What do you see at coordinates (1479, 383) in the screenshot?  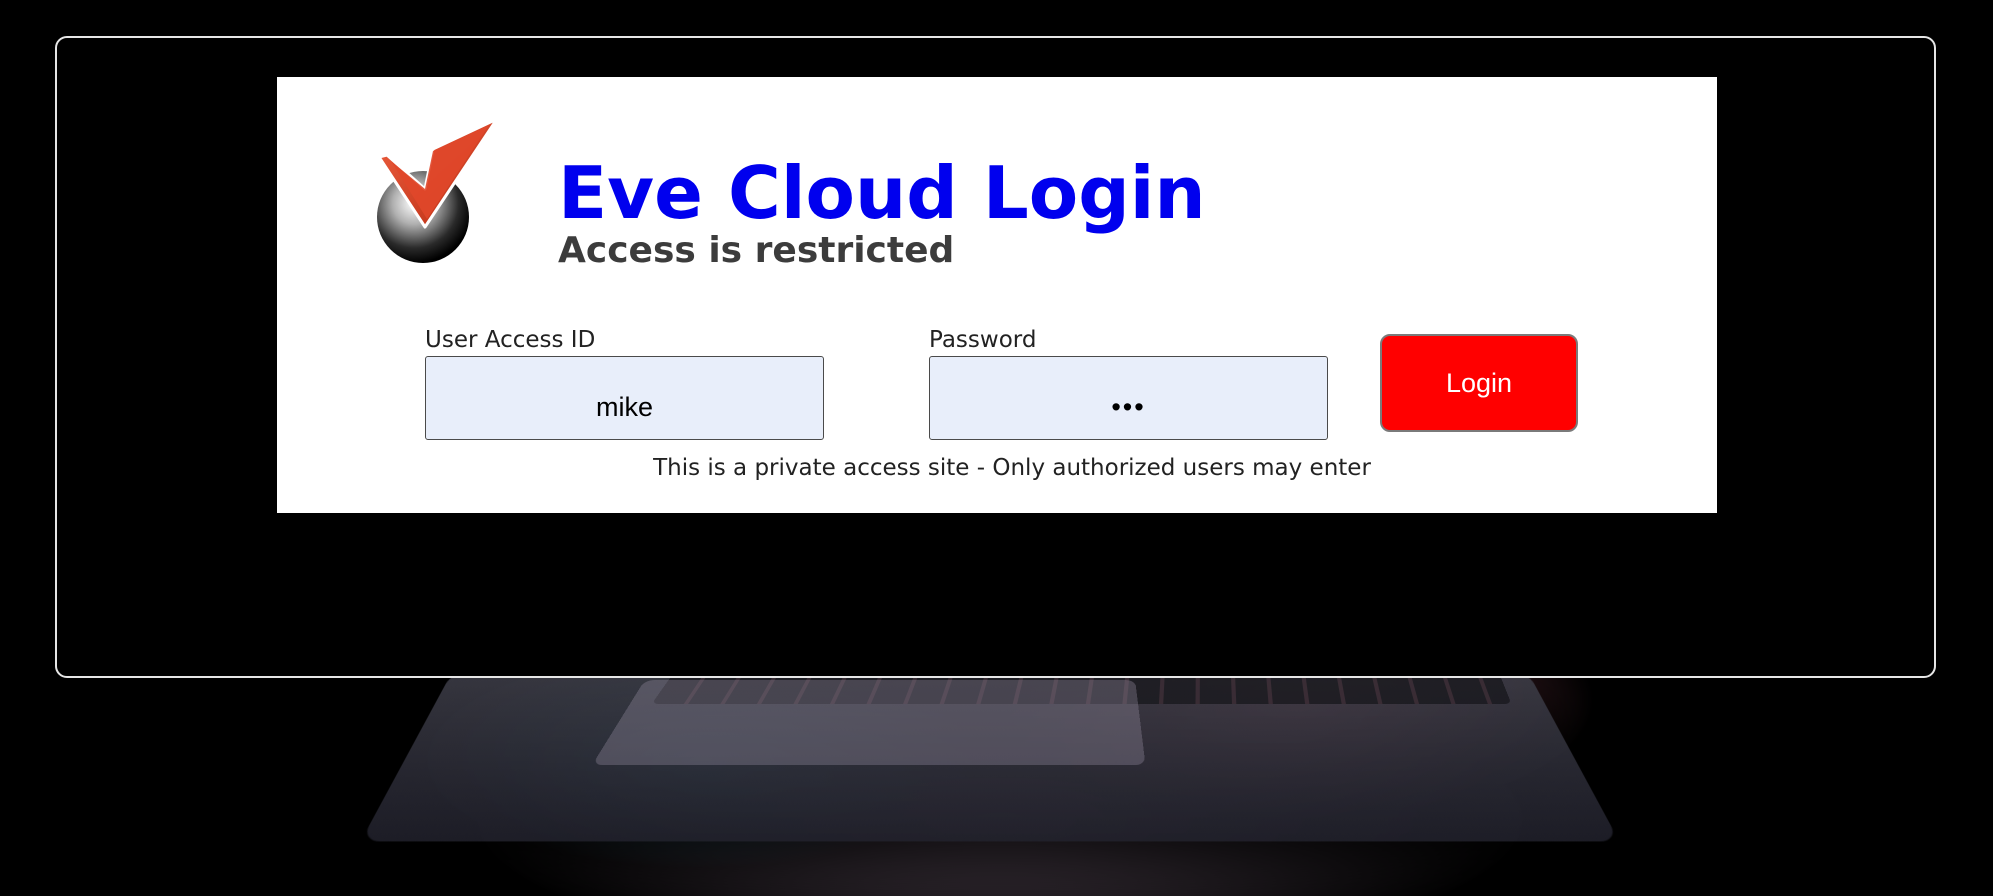 I see `login-button: Login` at bounding box center [1479, 383].